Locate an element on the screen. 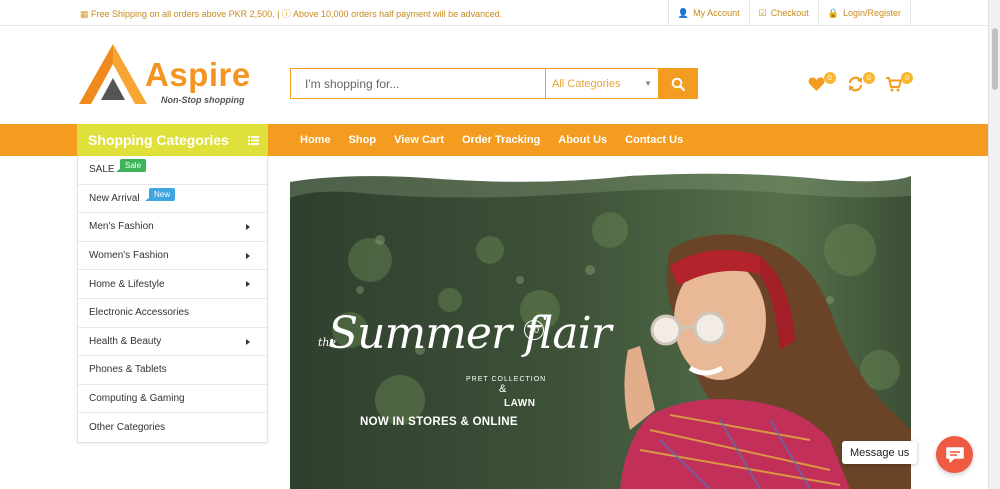  sidebar-item-label: Women's Fashion is located at coordinates (129, 256).